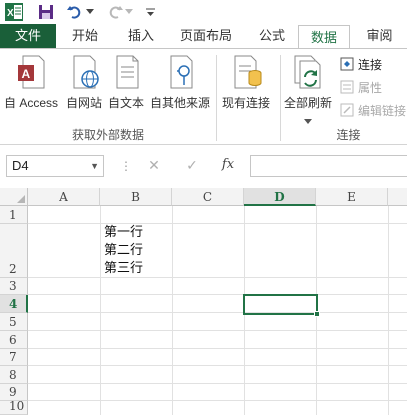 The width and height of the screenshot is (407, 415). I want to click on svg-text: A, so click(26, 74).